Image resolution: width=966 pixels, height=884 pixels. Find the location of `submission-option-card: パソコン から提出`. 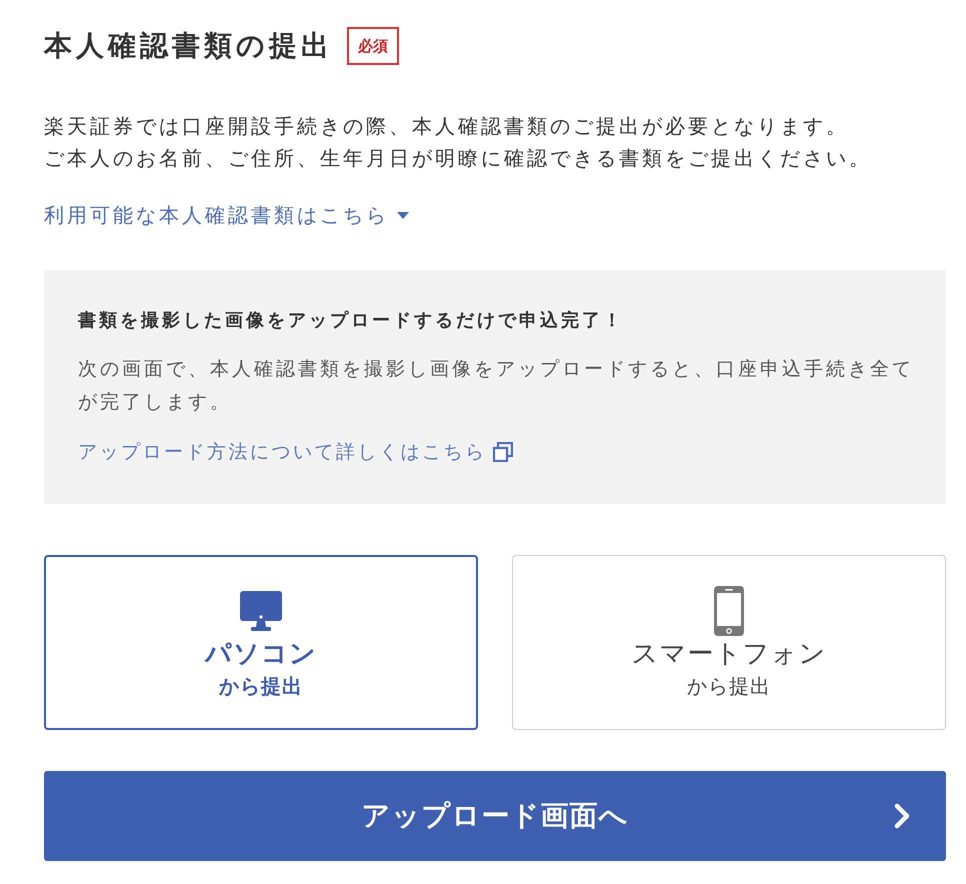

submission-option-card: パソコン から提出 is located at coordinates (261, 642).